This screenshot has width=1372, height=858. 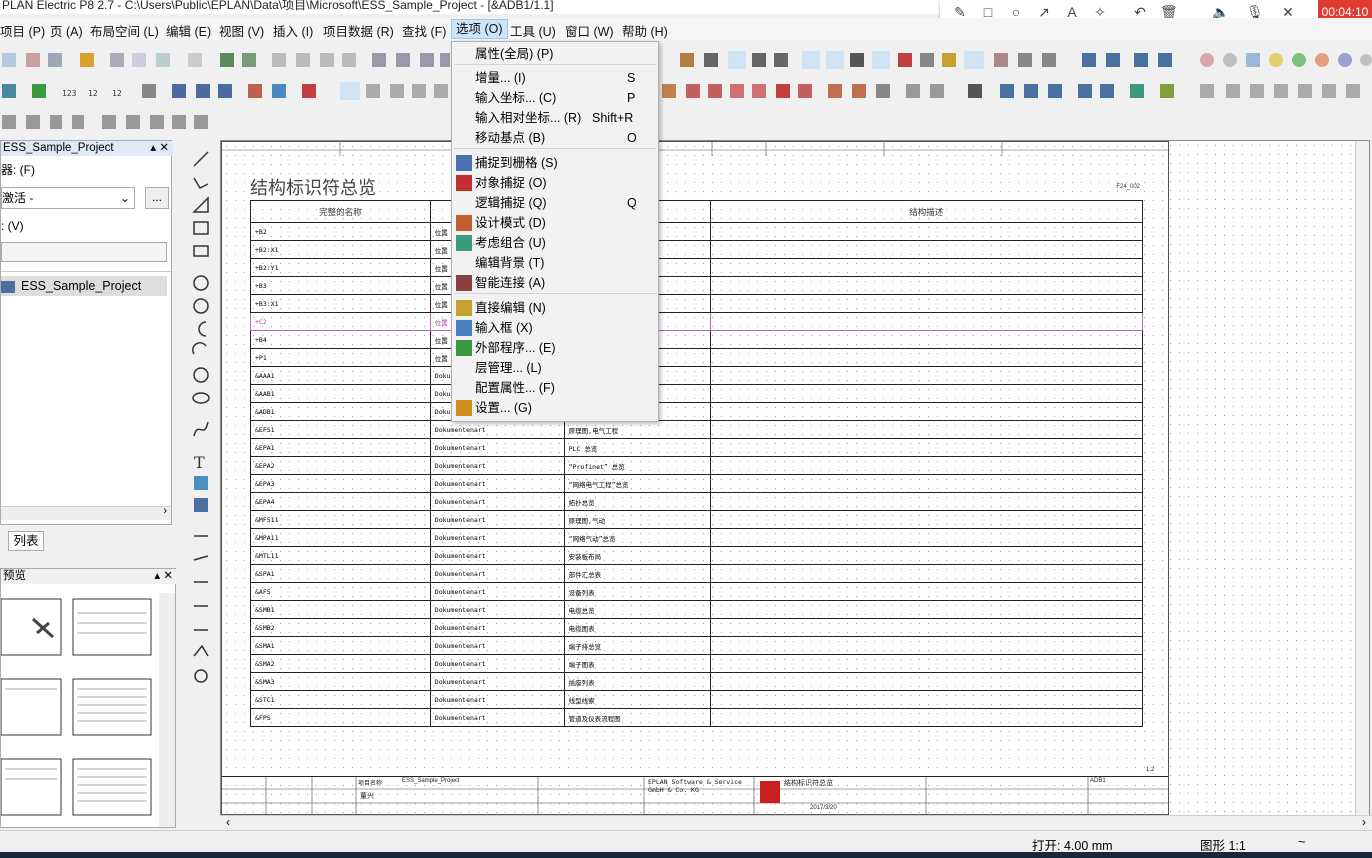 What do you see at coordinates (12, 226) in the screenshot?
I see `value-label: : (V)` at bounding box center [12, 226].